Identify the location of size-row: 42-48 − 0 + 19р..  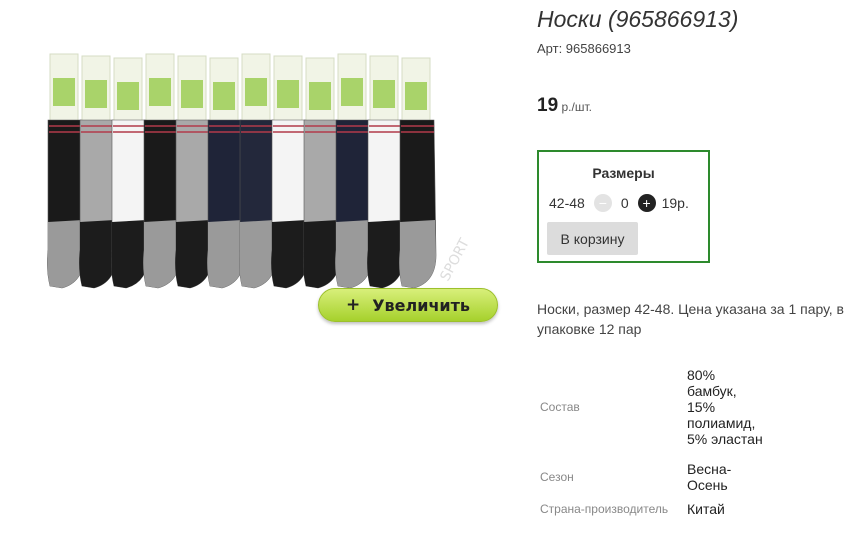
(619, 203).